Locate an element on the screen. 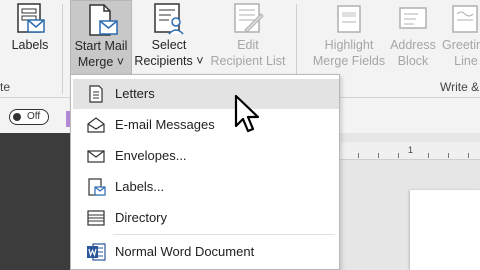 The width and height of the screenshot is (480, 270). off-toggle: Off is located at coordinates (29, 117).